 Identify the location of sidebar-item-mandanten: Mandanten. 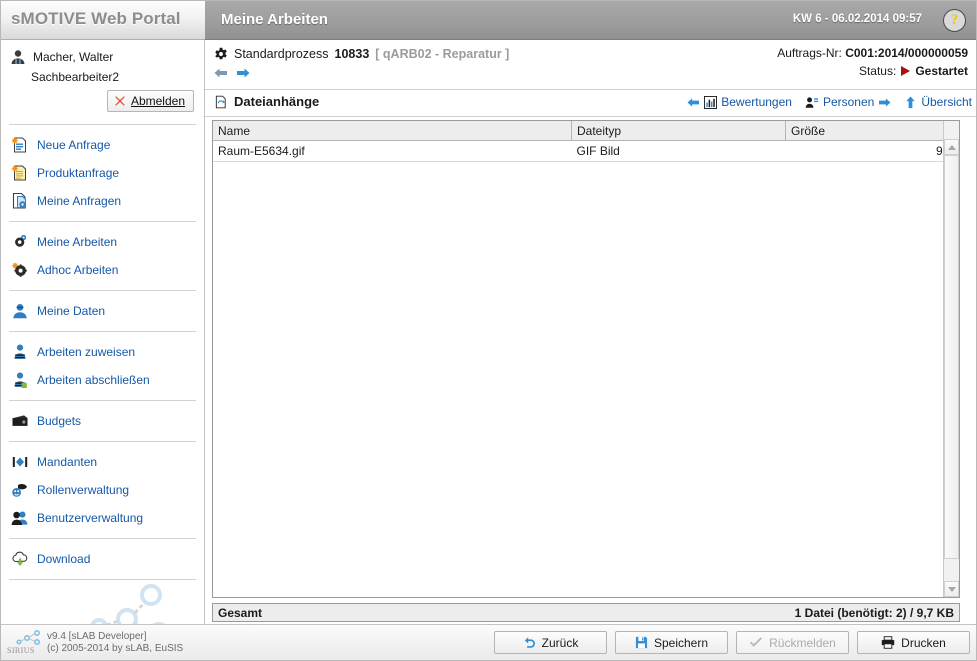
(102, 462).